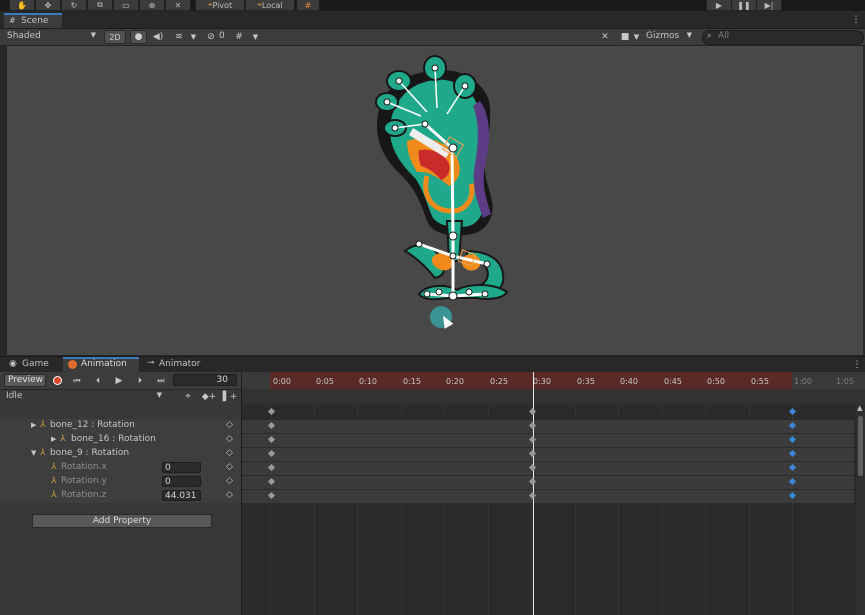  Describe the element at coordinates (860, 446) in the screenshot. I see `scrollbar-thumb` at that location.